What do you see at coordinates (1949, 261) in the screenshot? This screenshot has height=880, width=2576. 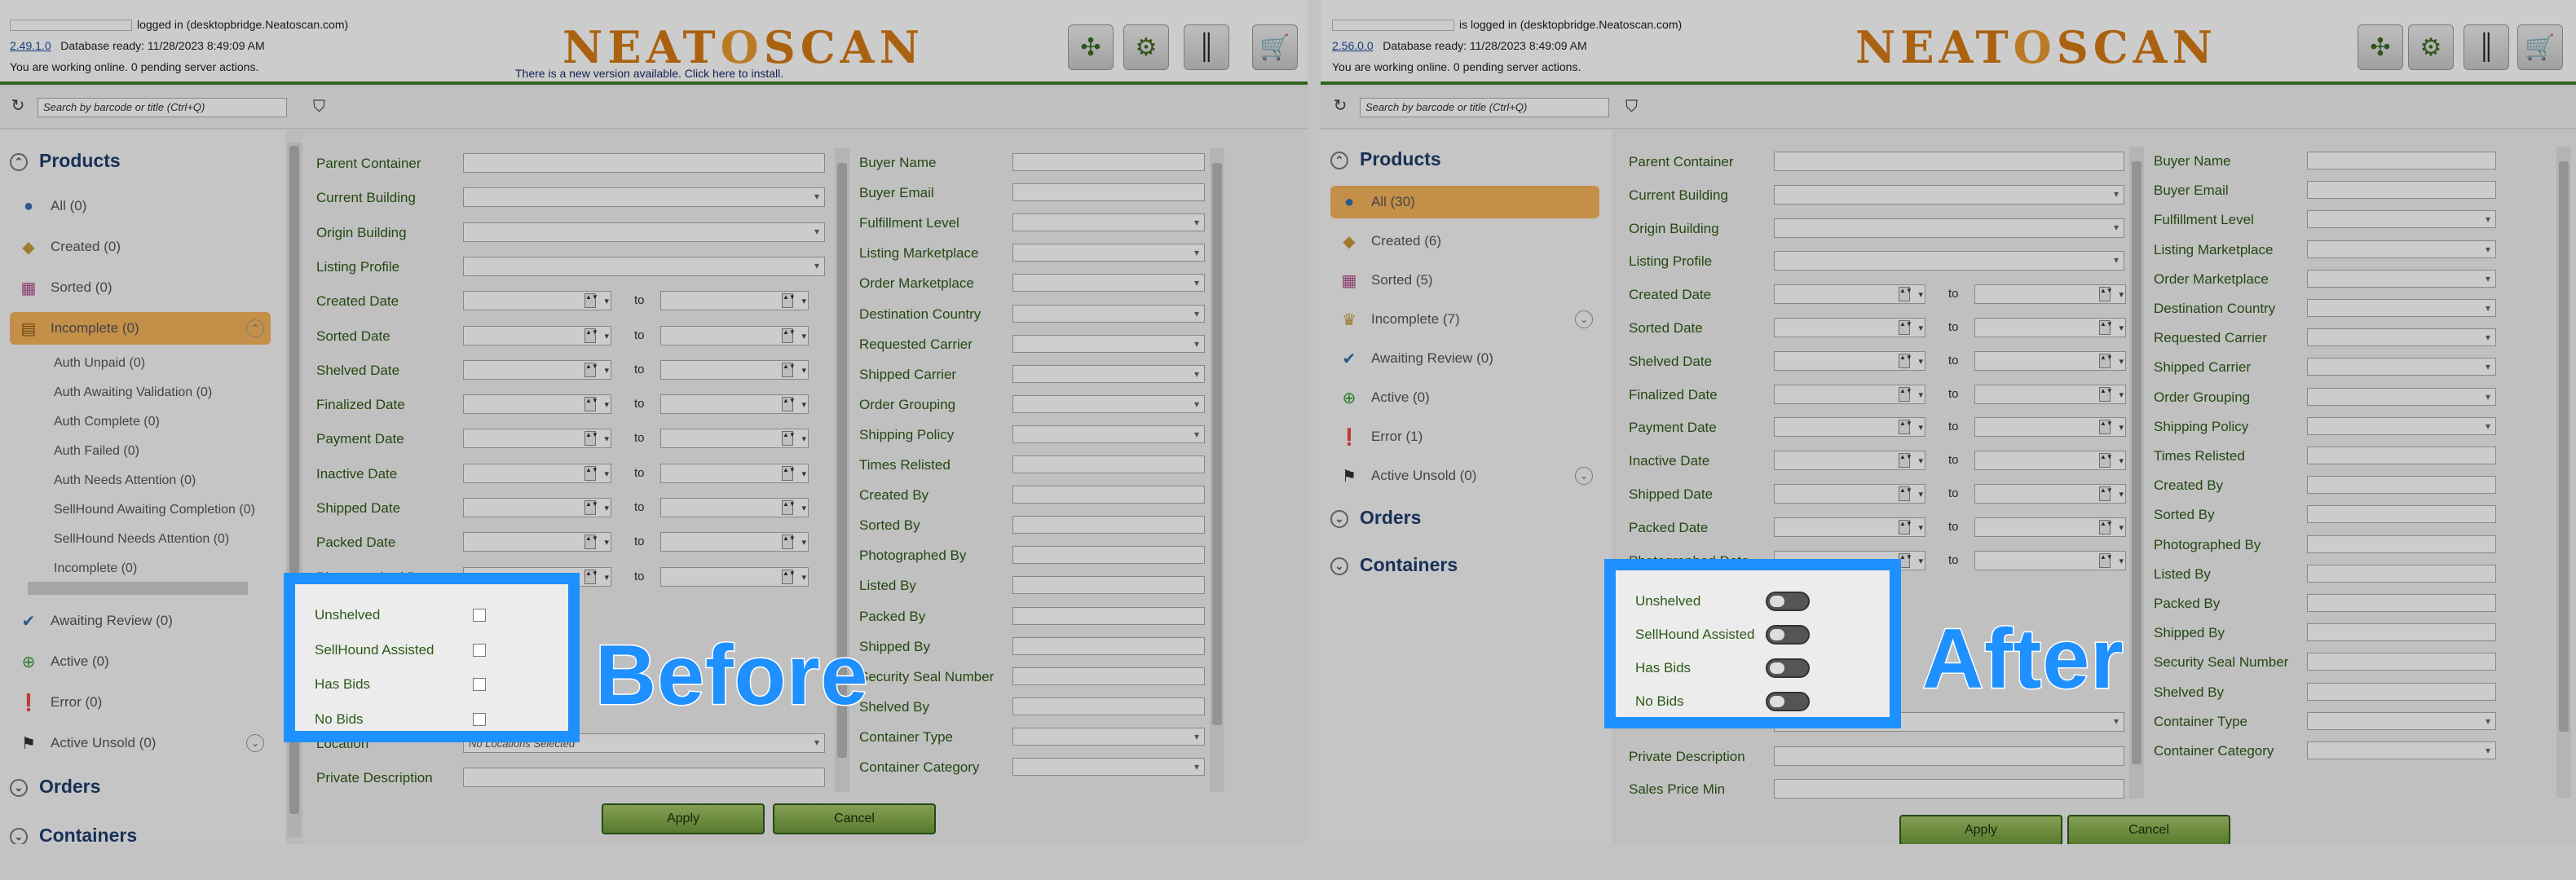 I see `listing-profile-dropdown` at bounding box center [1949, 261].